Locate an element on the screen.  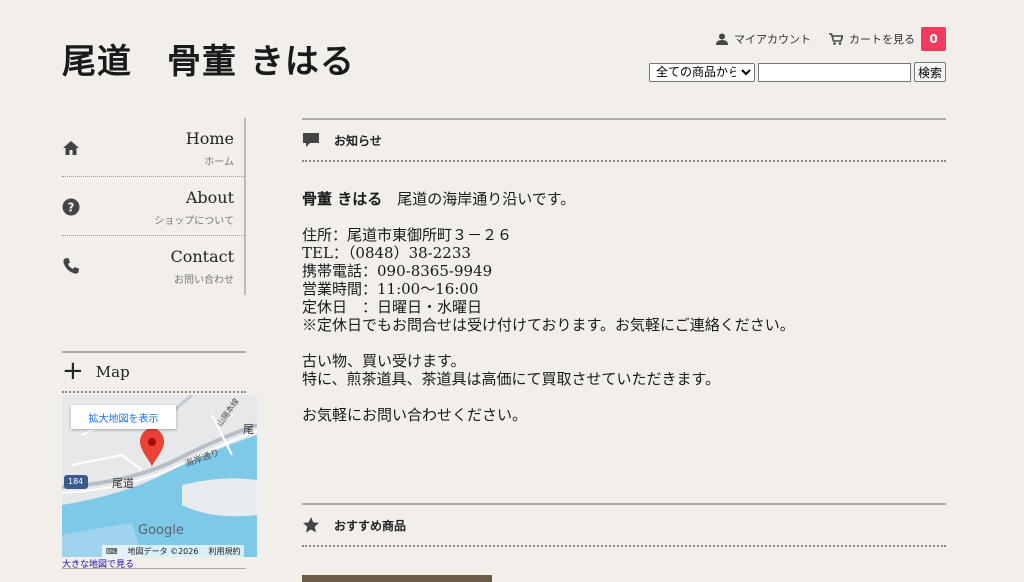
side-nav: Home ホーム ? About ショップについて Contact お問い合わせ is located at coordinates (154, 206).